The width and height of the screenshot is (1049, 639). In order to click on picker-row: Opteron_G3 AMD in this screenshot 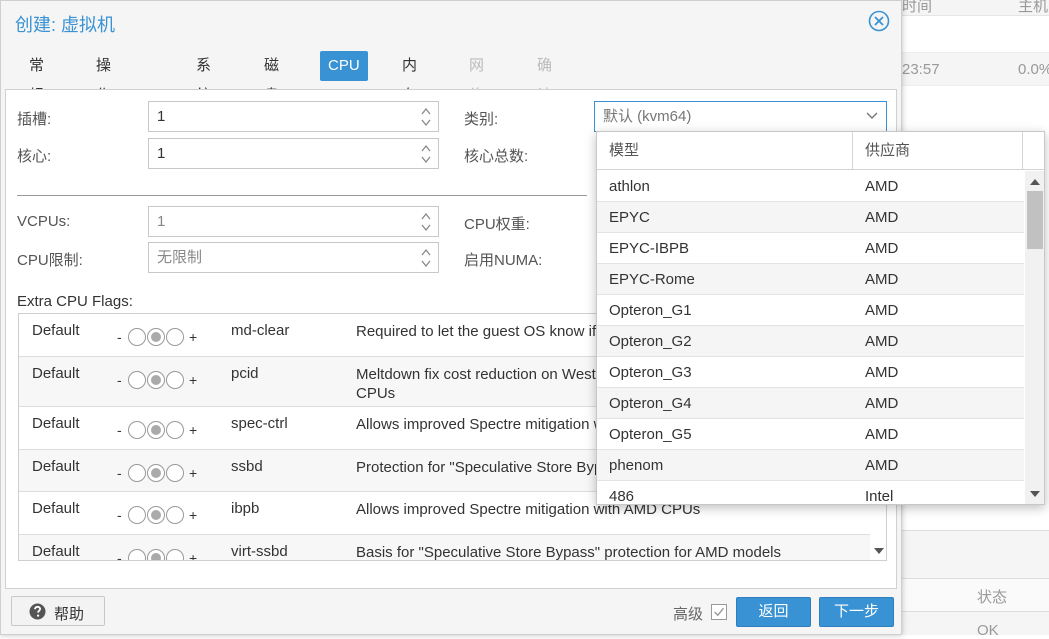, I will do `click(810, 372)`.